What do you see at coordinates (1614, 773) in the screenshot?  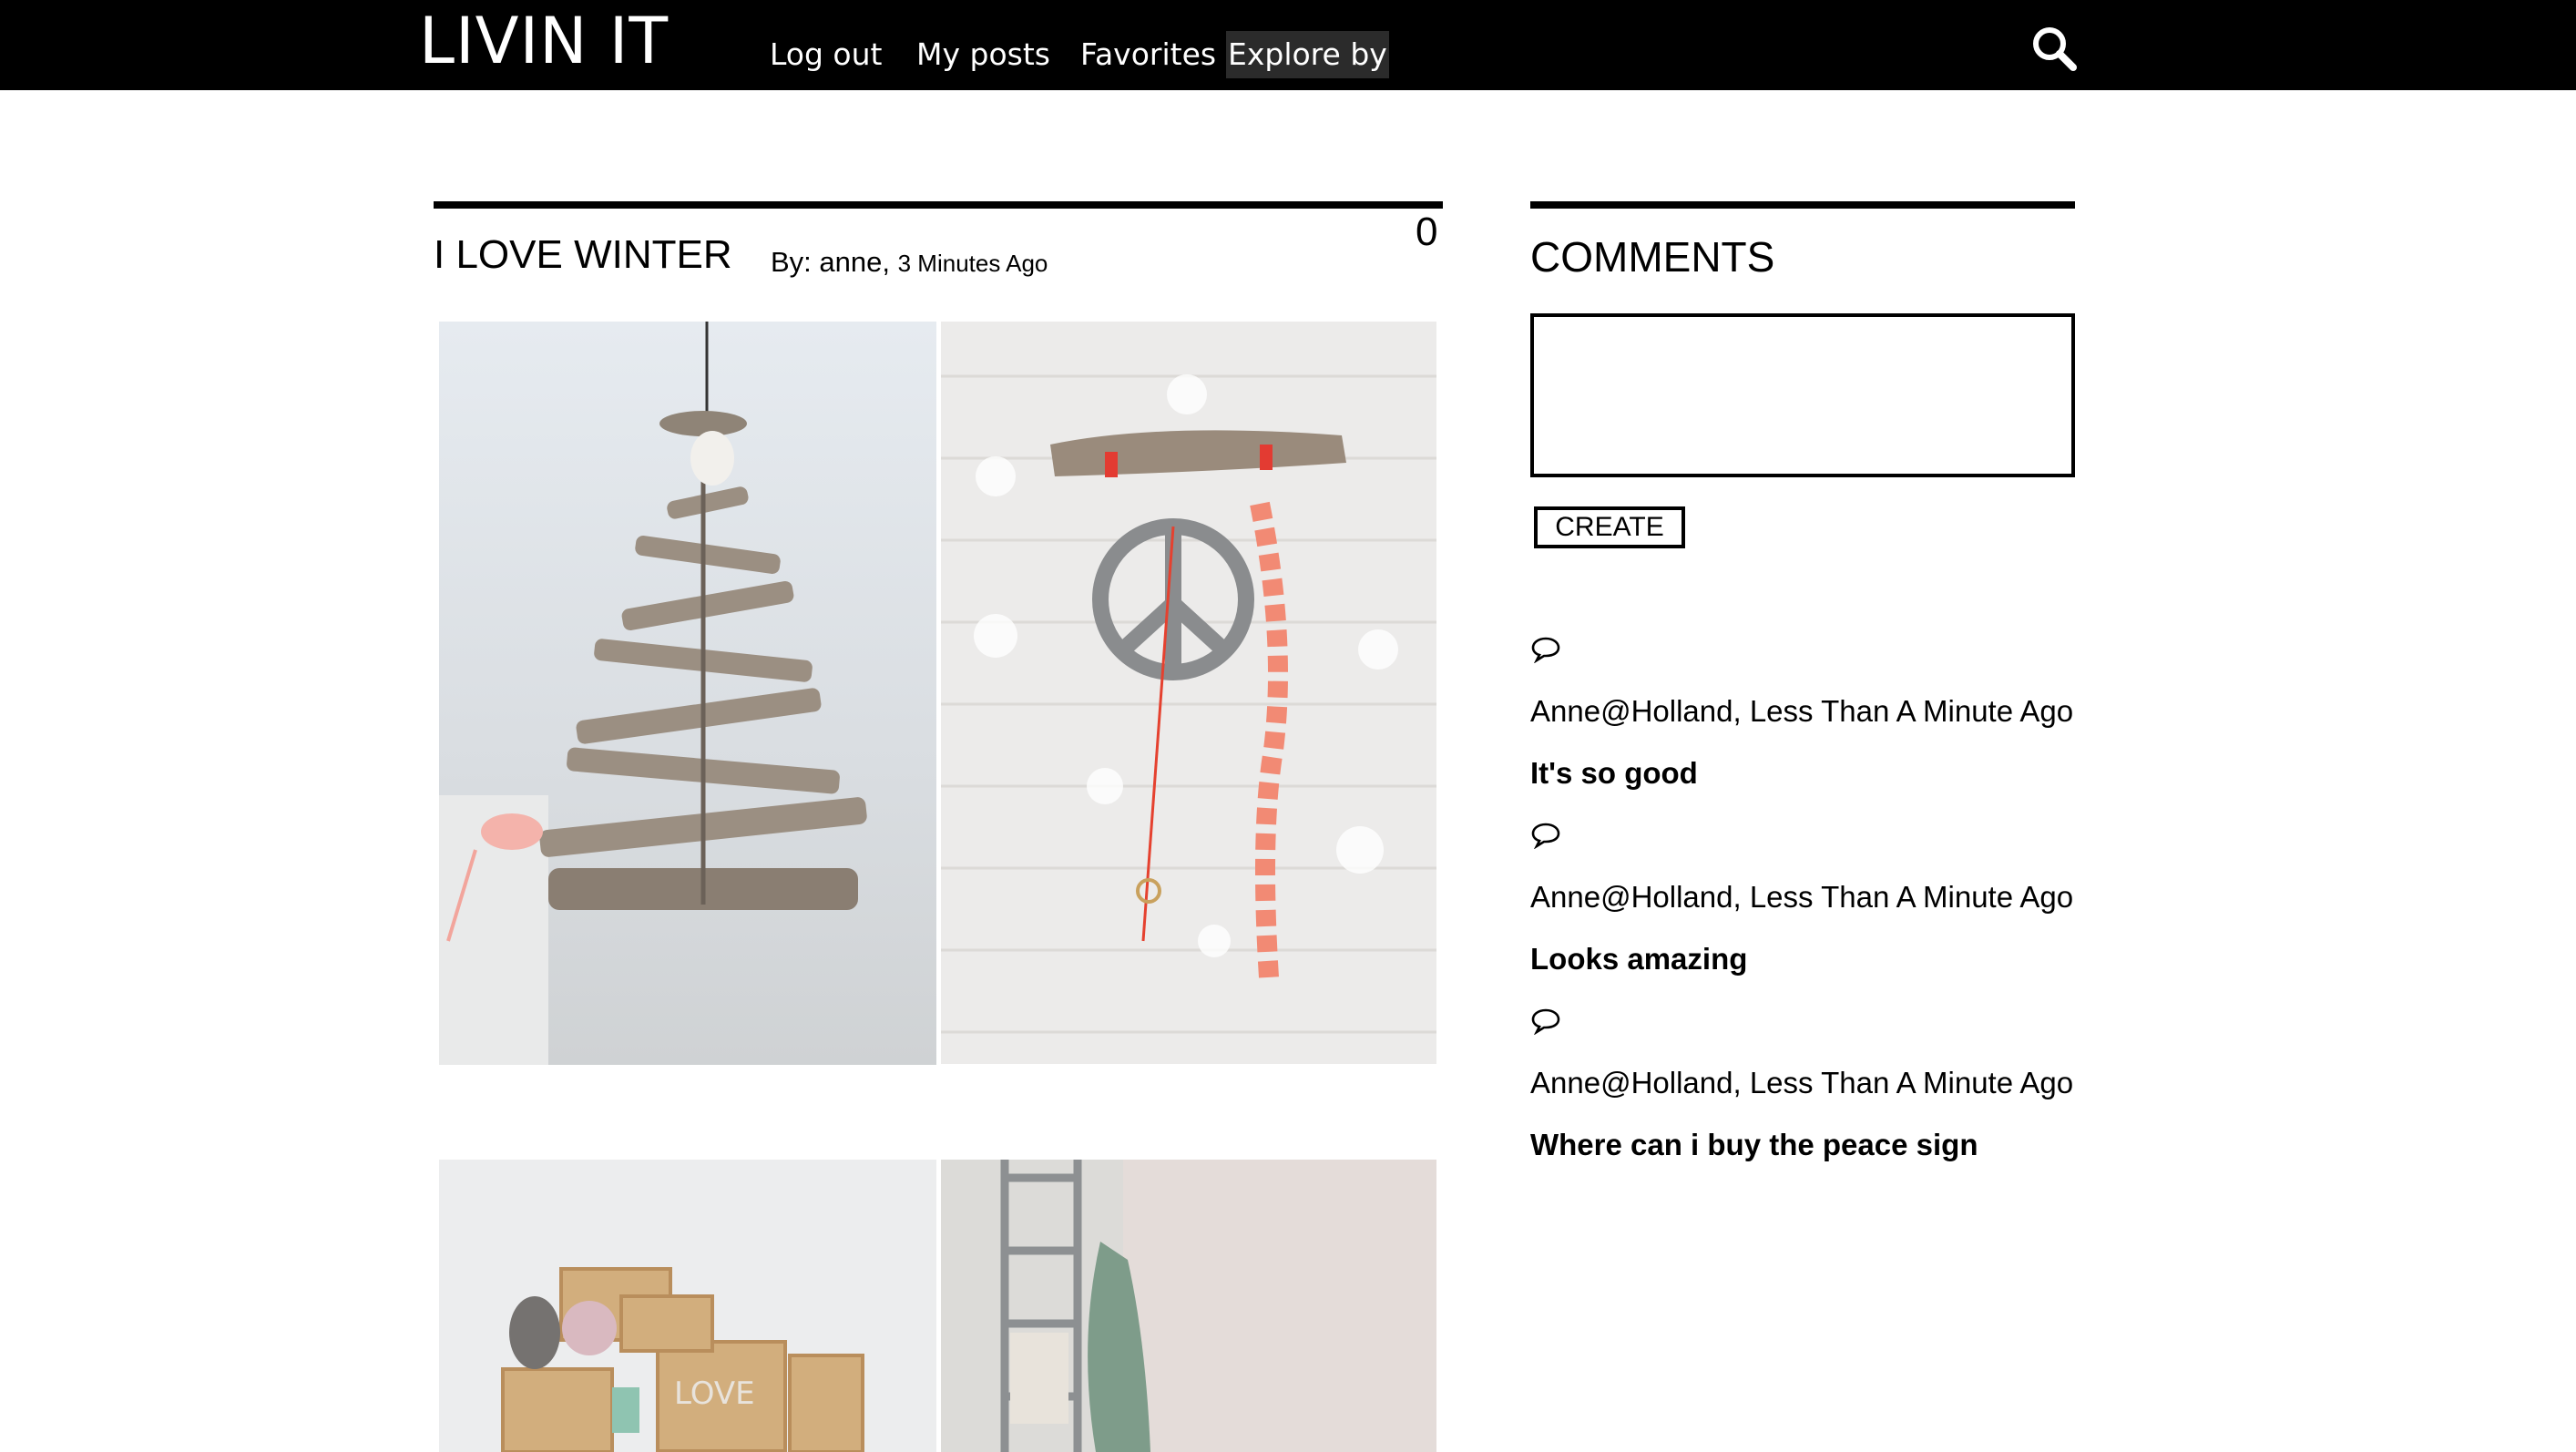 I see `comment-text: It's so good` at bounding box center [1614, 773].